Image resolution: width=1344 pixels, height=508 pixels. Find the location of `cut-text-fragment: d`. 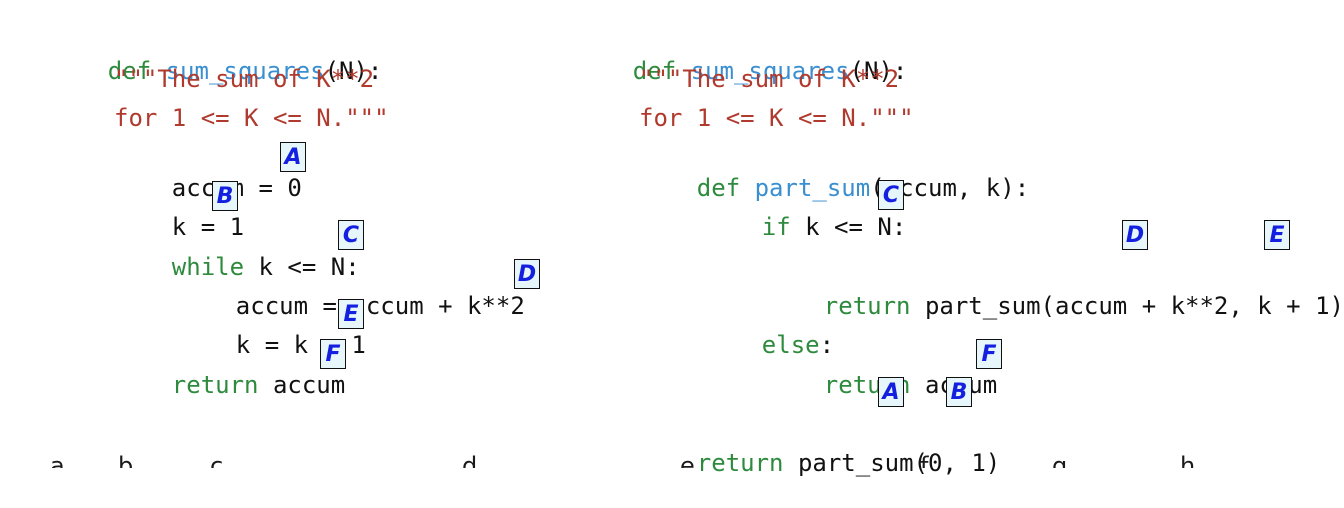

cut-text-fragment: d is located at coordinates (470, 461).